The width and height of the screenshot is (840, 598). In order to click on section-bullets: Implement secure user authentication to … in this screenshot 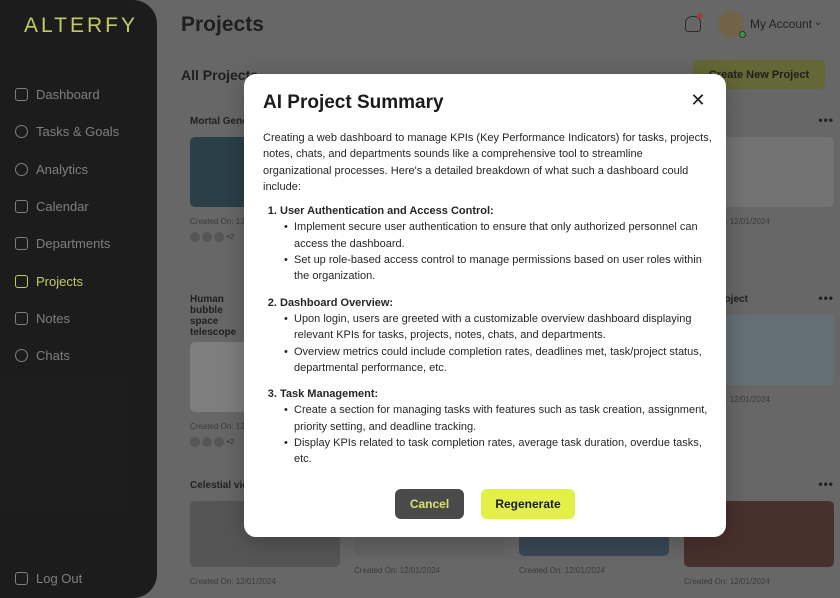, I will do `click(498, 252)`.